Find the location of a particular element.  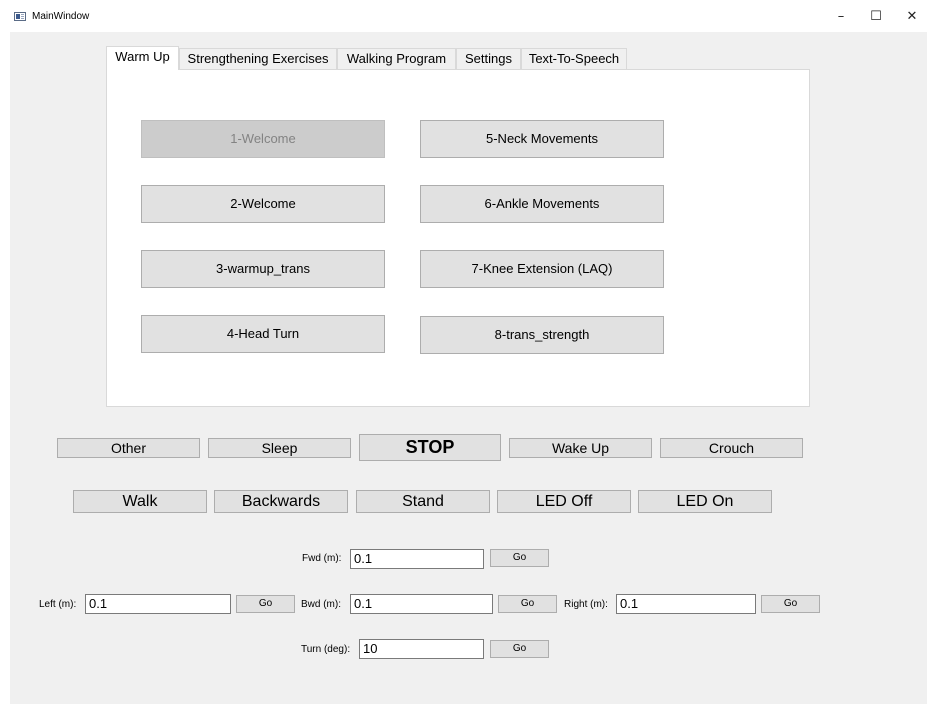

turn-go-button: Go is located at coordinates (519, 649).